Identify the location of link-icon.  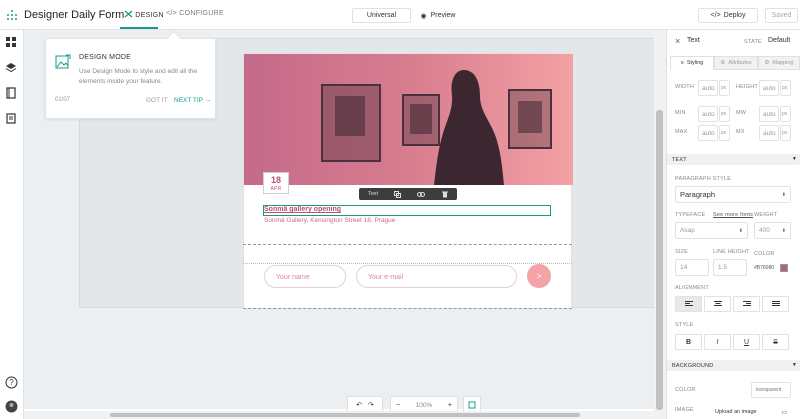
(421, 194).